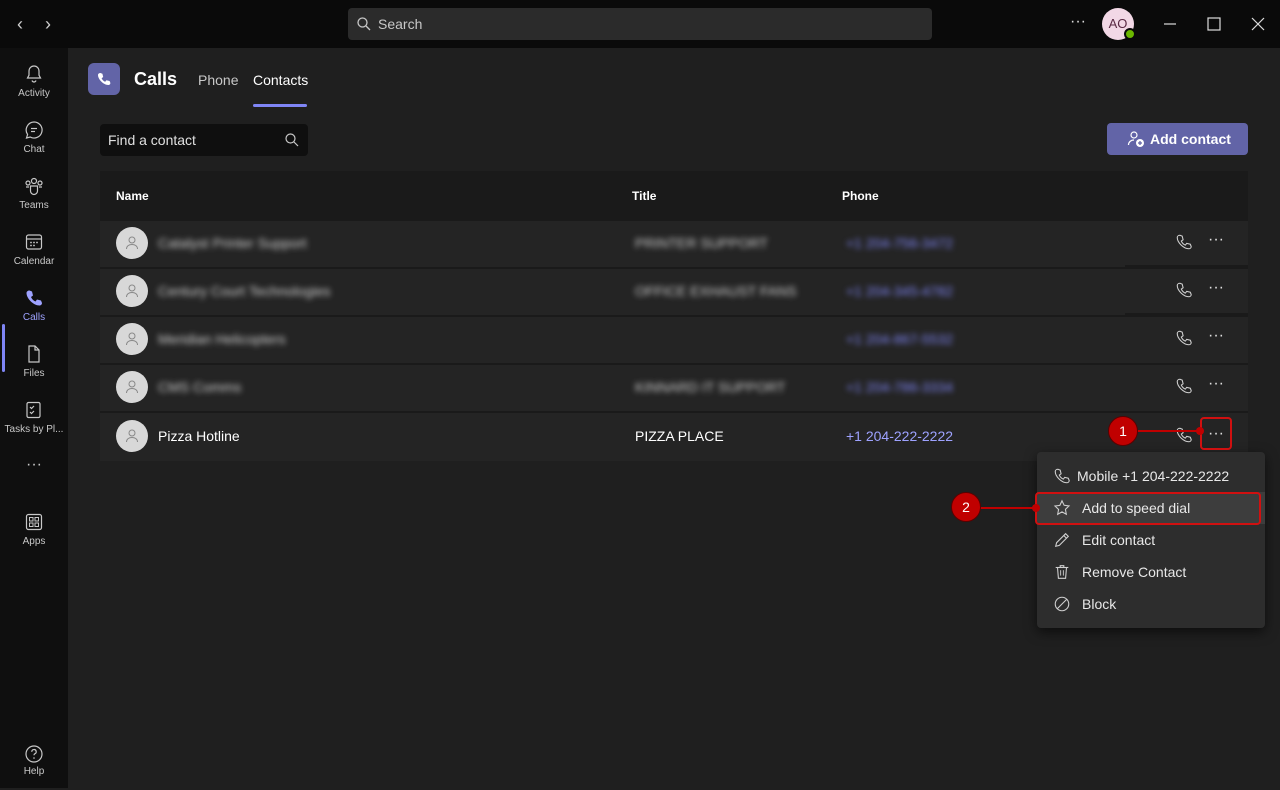 The image size is (1280, 790). What do you see at coordinates (1062, 604) in the screenshot?
I see `block-icon` at bounding box center [1062, 604].